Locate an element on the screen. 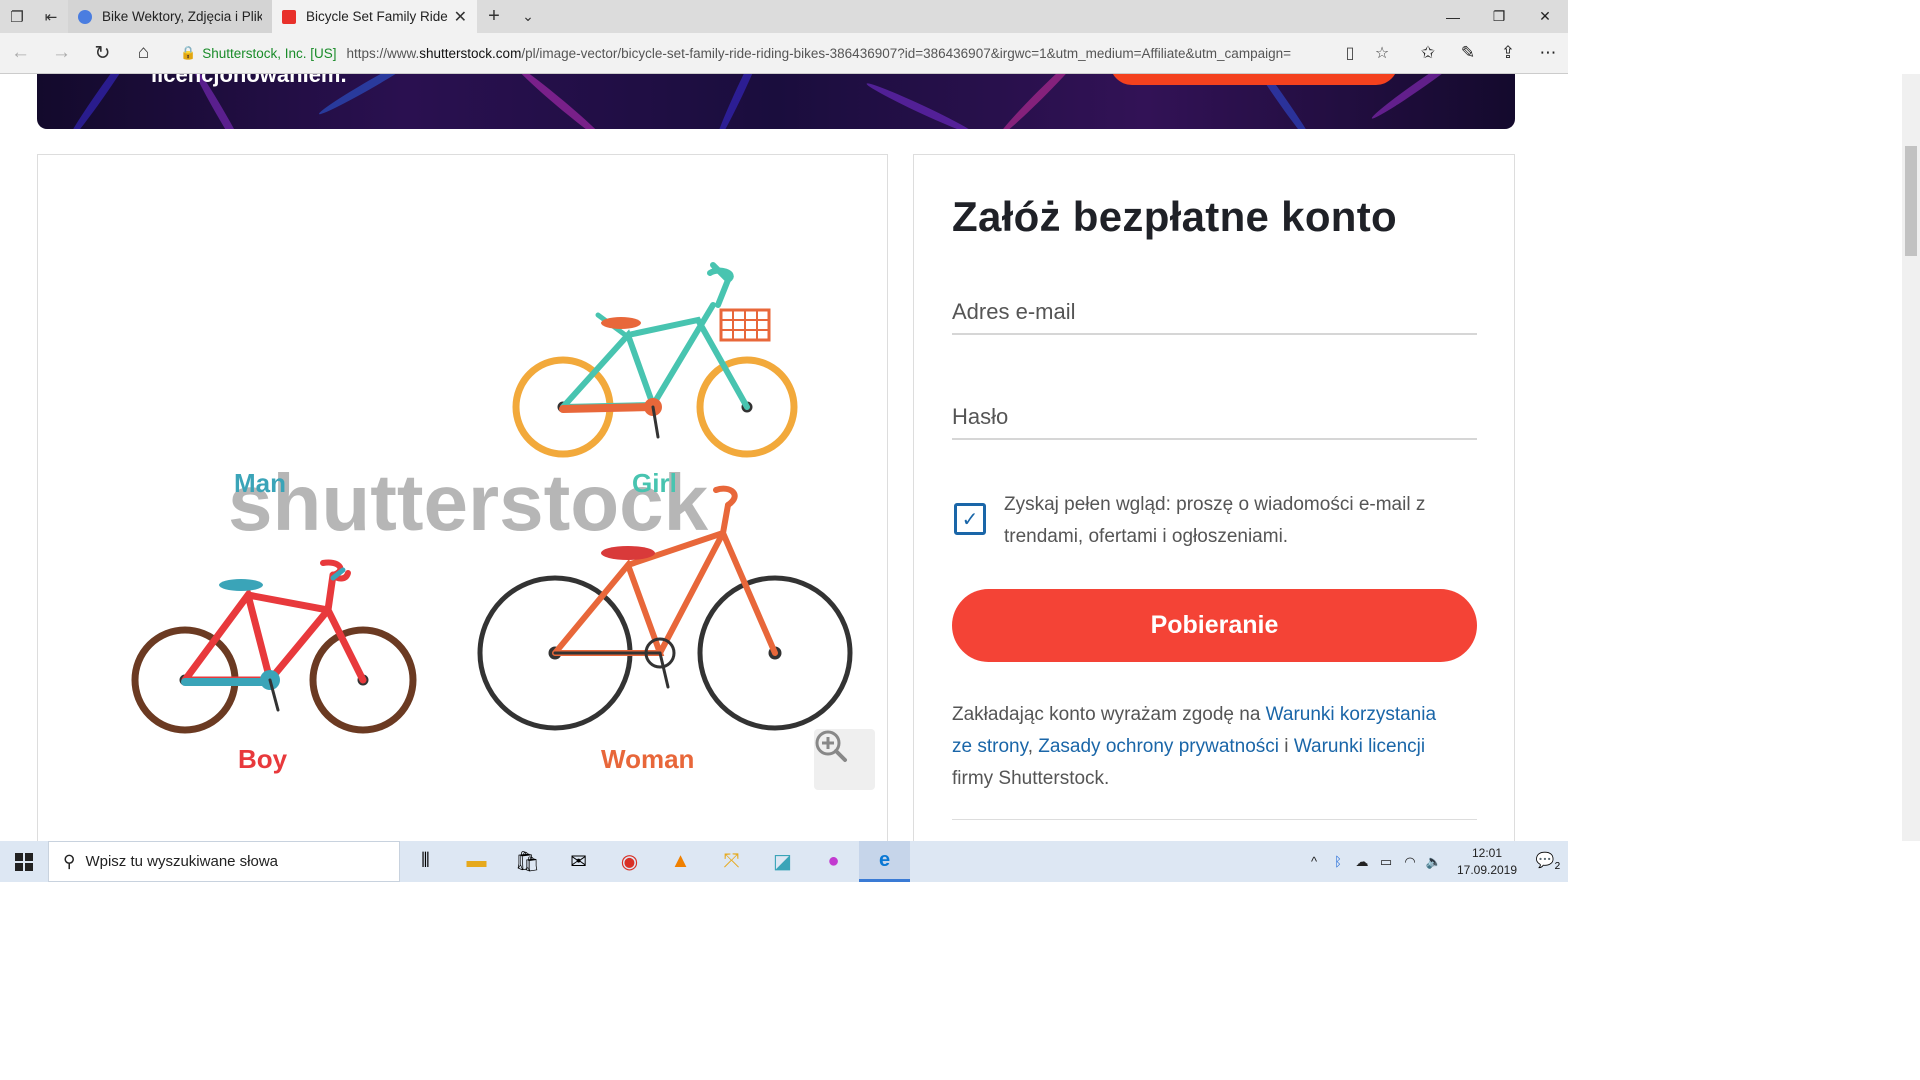  password-placeholder: Hasło is located at coordinates (980, 416).